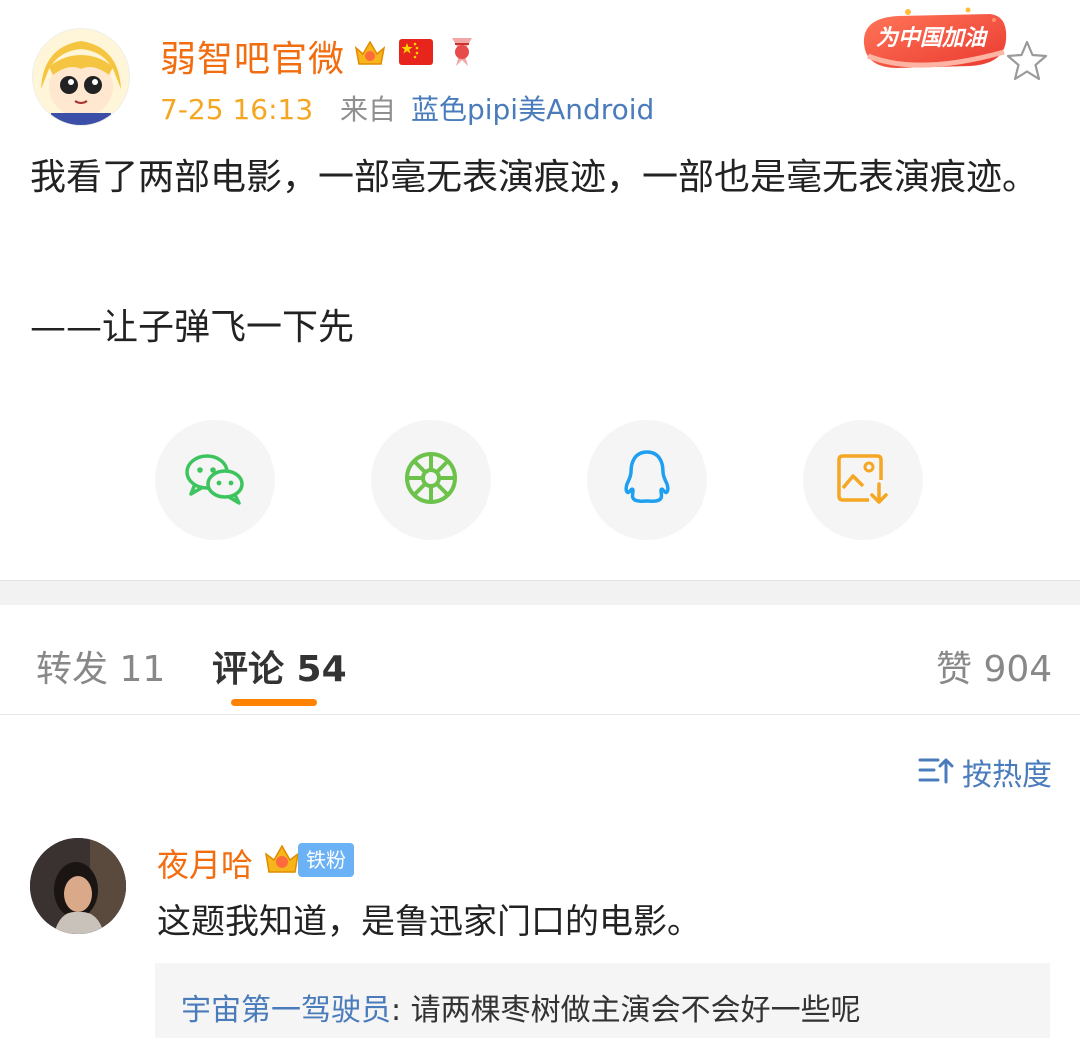 This screenshot has width=1080, height=1038. I want to click on post-quote: ——让子弹飞一下先, so click(192, 327).